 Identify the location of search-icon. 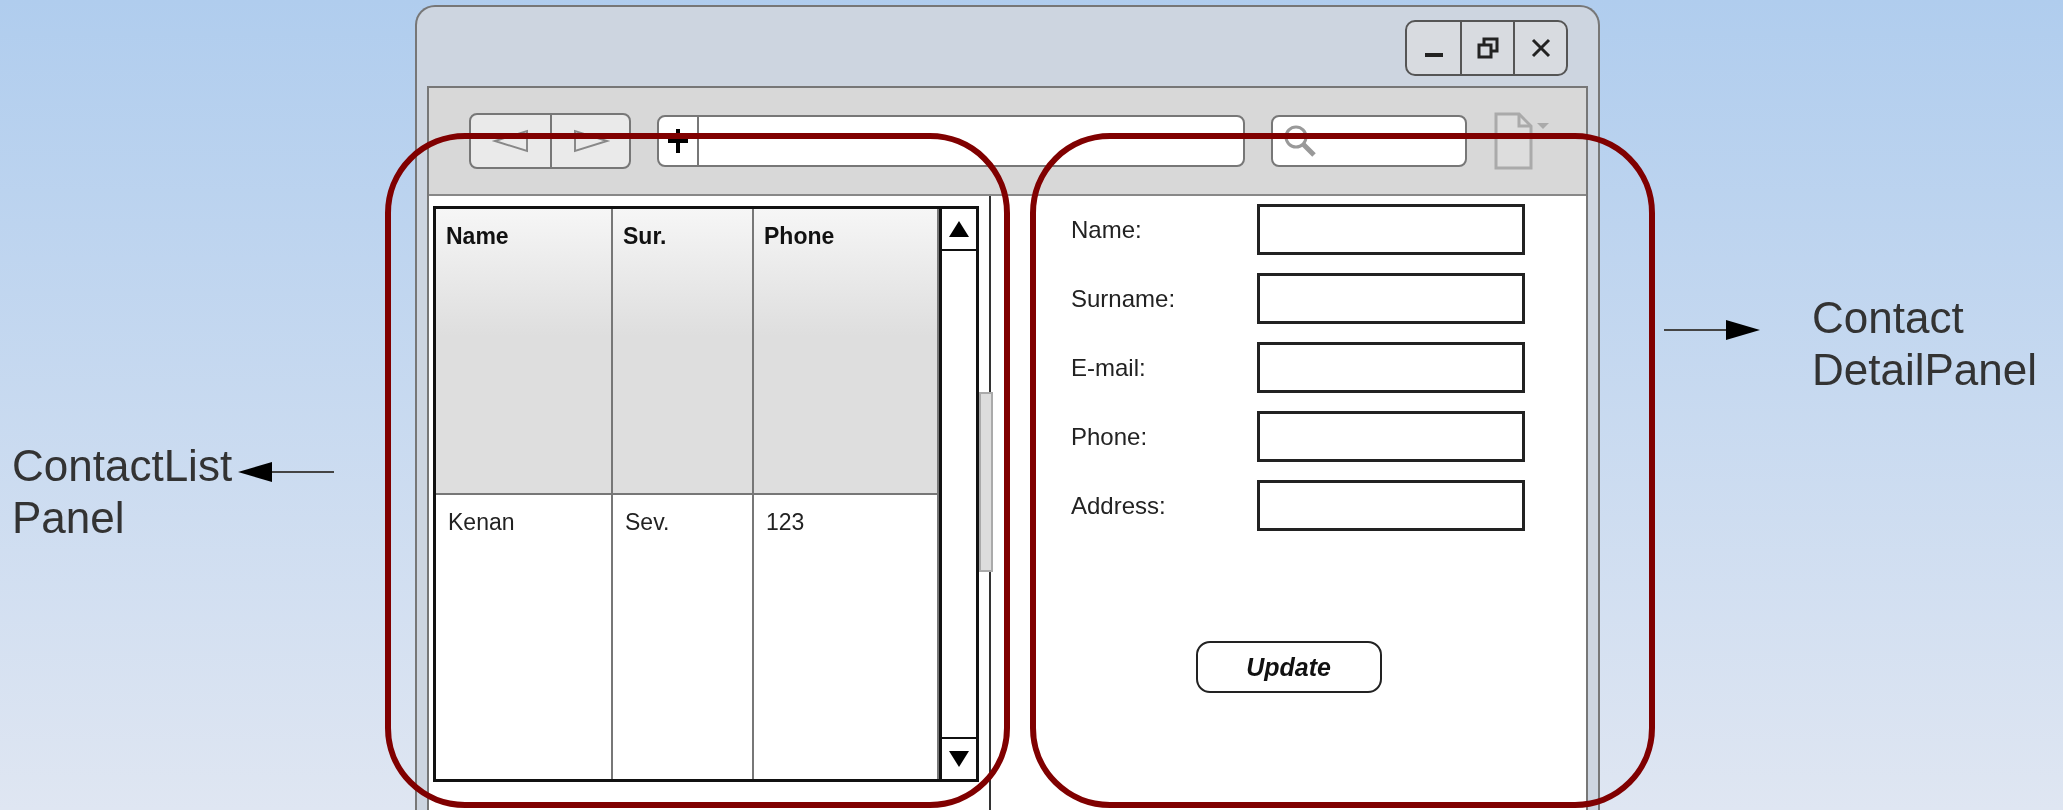
(1300, 141).